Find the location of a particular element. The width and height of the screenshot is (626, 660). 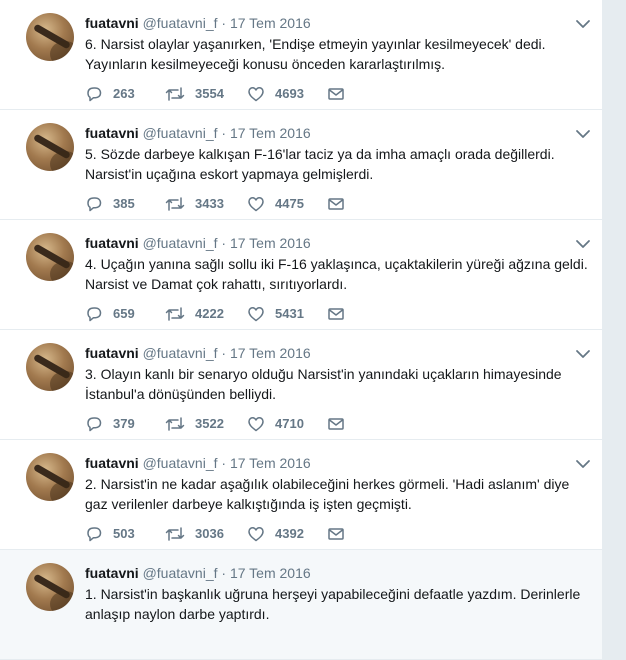

like-count: 4392 is located at coordinates (289, 533).